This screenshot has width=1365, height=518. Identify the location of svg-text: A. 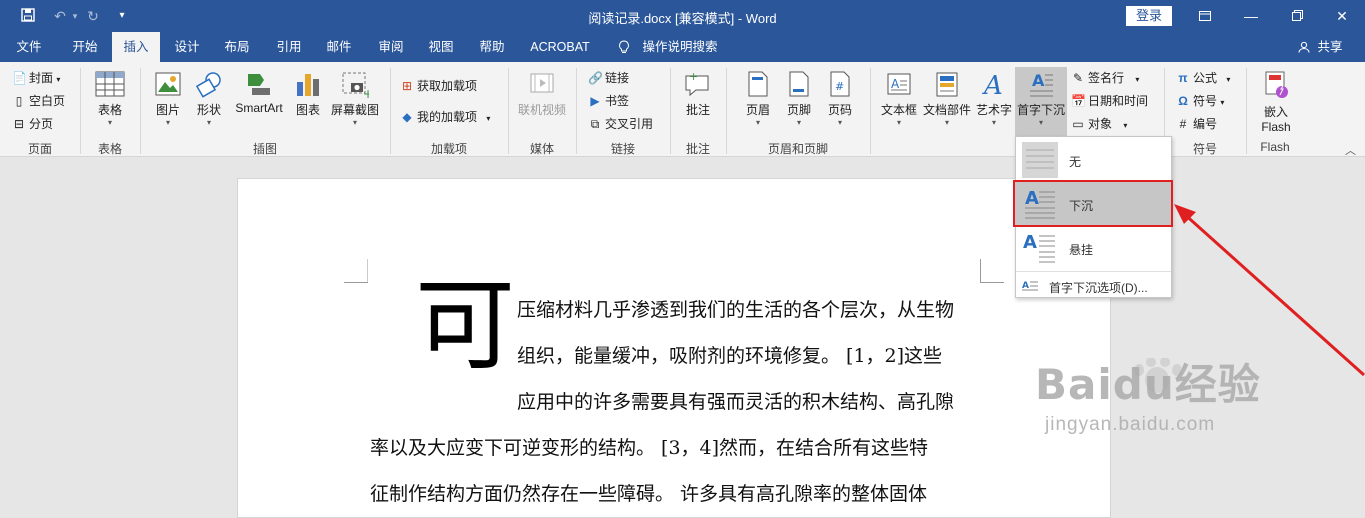
(1030, 242).